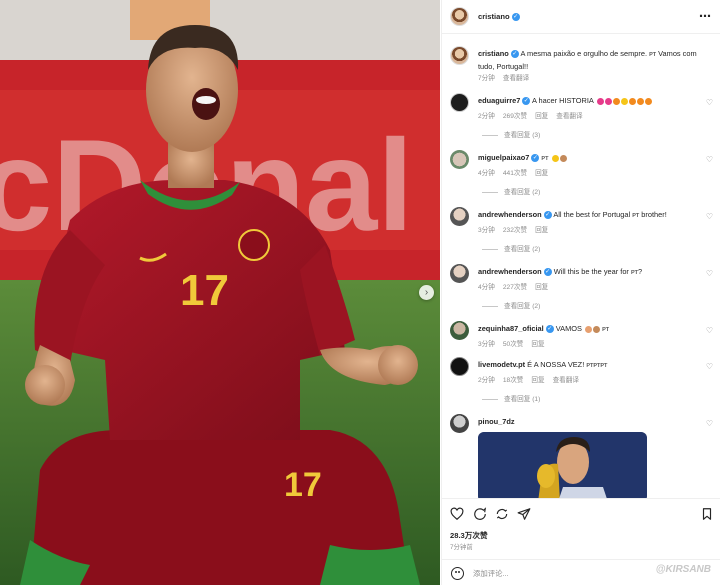 This screenshot has width=720, height=586. I want to click on hands-emoji-icon, so click(624, 101).